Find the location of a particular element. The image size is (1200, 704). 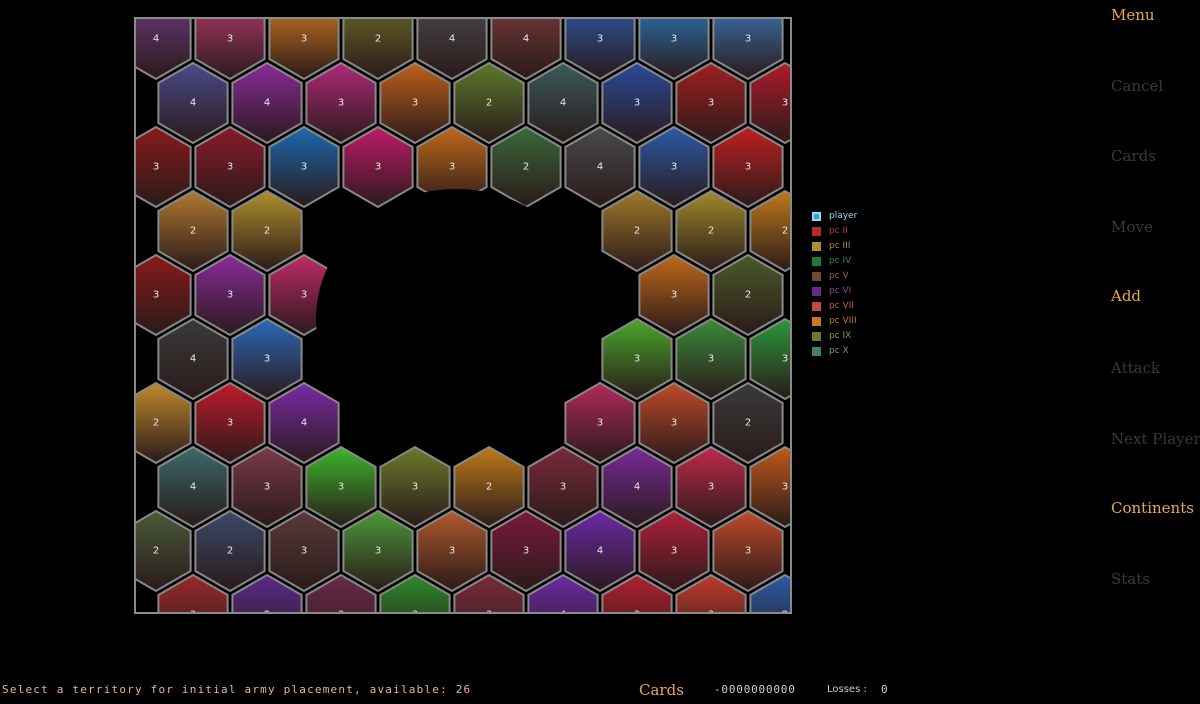

legend-entry: pc III is located at coordinates (834, 246).